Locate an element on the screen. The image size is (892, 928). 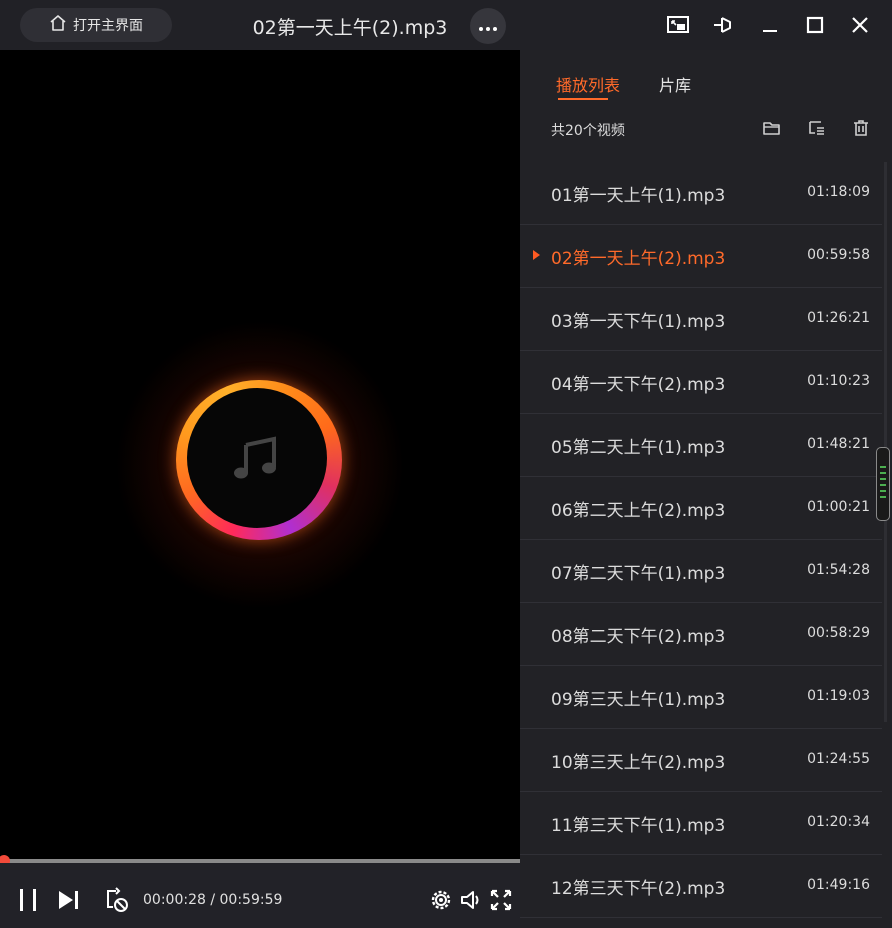
now-playing-icon is located at coordinates (536, 255).